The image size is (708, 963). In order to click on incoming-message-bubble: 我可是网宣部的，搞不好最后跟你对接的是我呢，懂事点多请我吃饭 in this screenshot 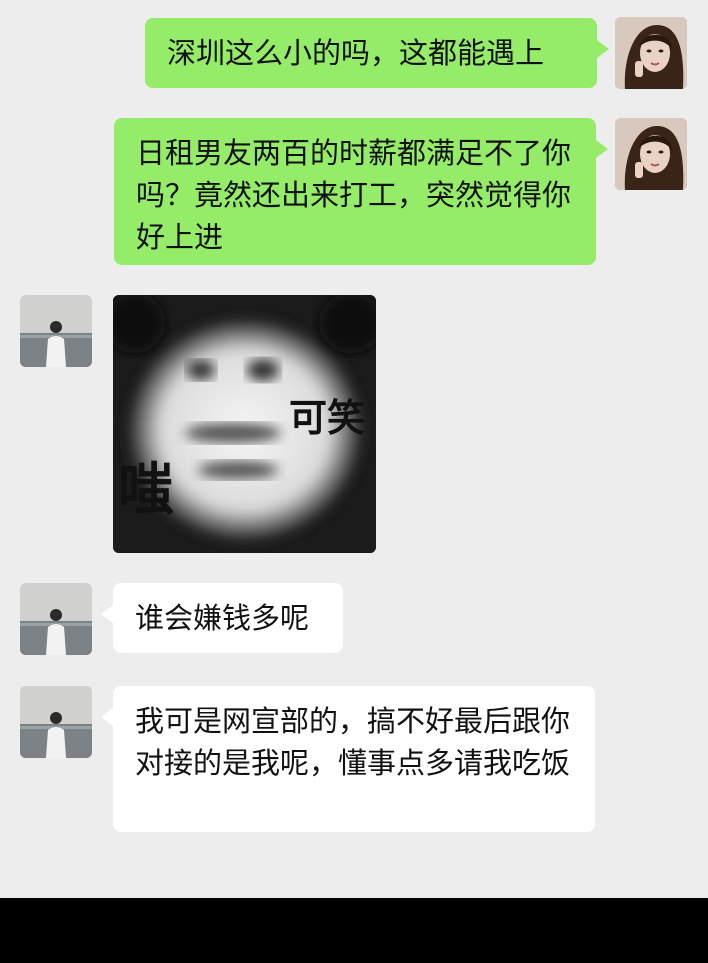, I will do `click(348, 759)`.